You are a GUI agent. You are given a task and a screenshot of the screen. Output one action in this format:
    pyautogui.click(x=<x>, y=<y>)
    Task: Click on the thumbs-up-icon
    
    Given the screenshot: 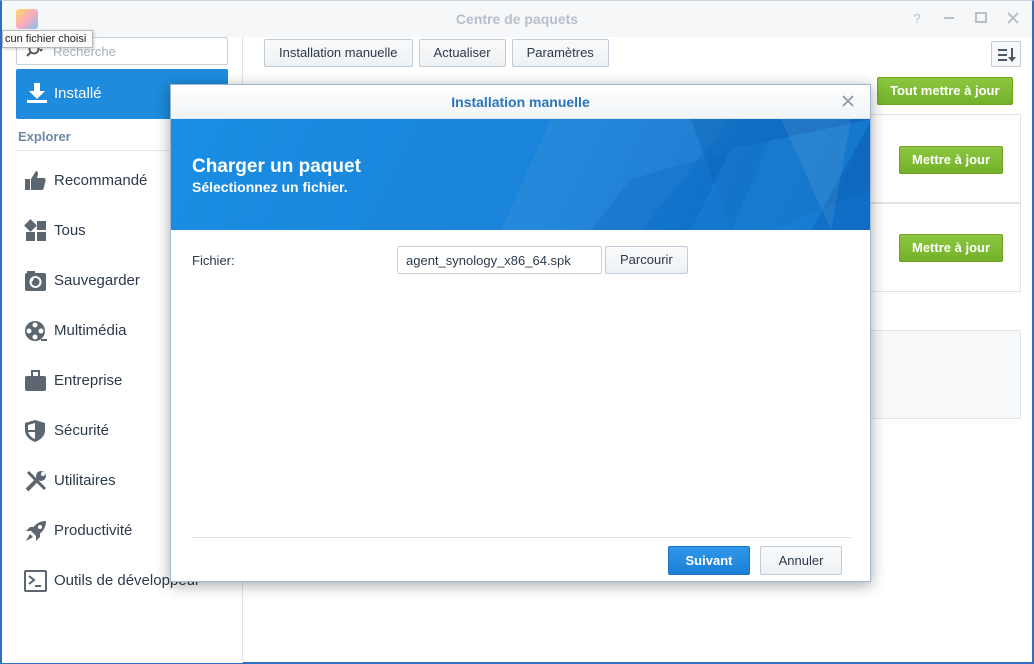 What is the action you would take?
    pyautogui.click(x=36, y=181)
    